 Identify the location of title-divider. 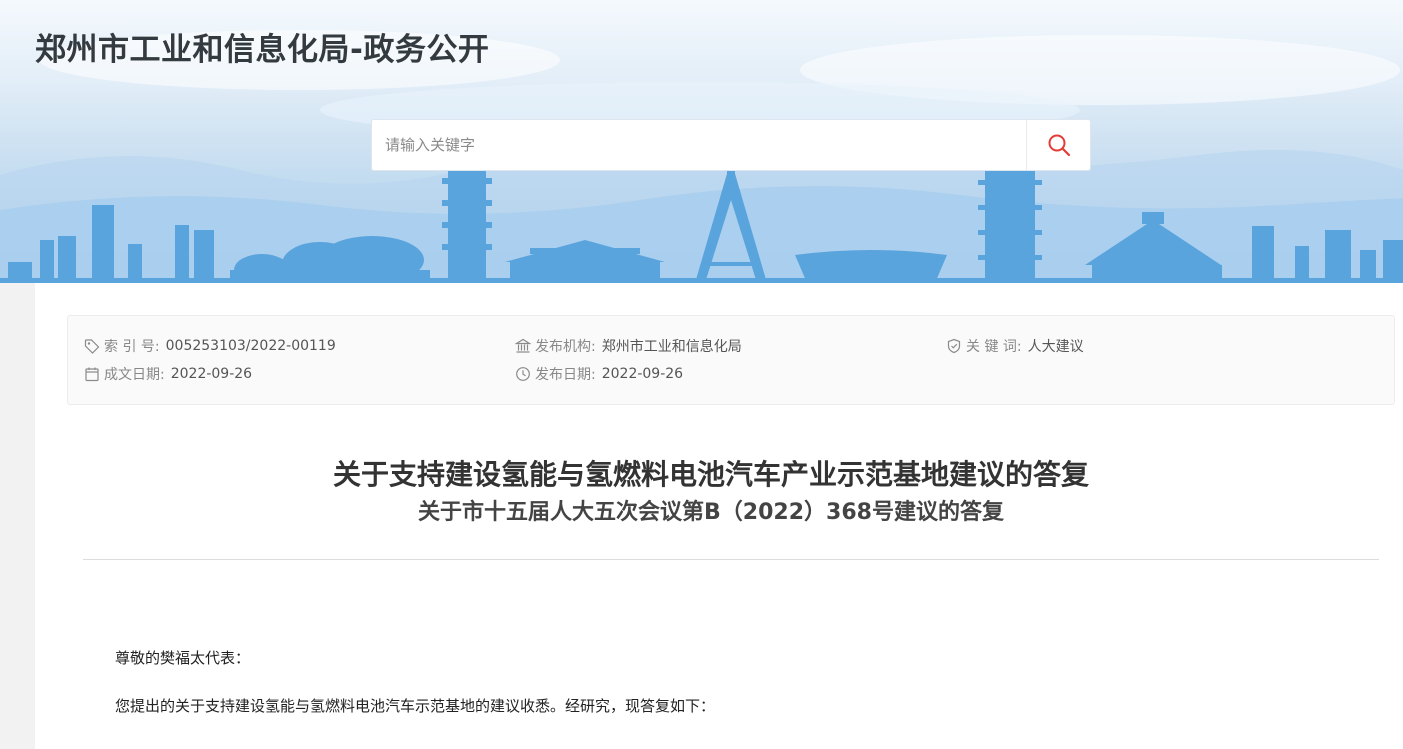
(731, 559).